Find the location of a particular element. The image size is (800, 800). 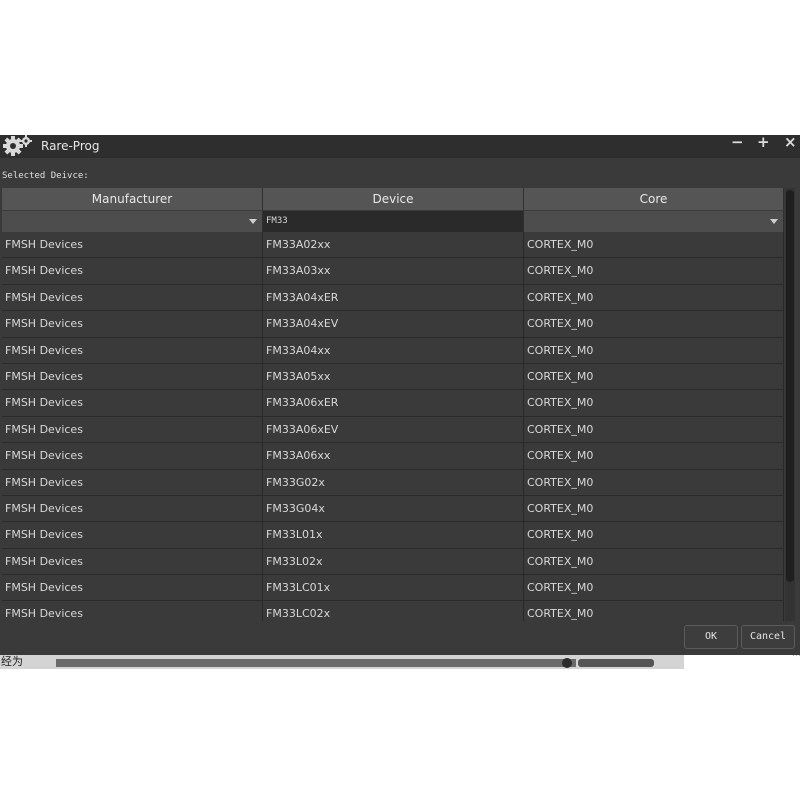

background-button is located at coordinates (616, 663).